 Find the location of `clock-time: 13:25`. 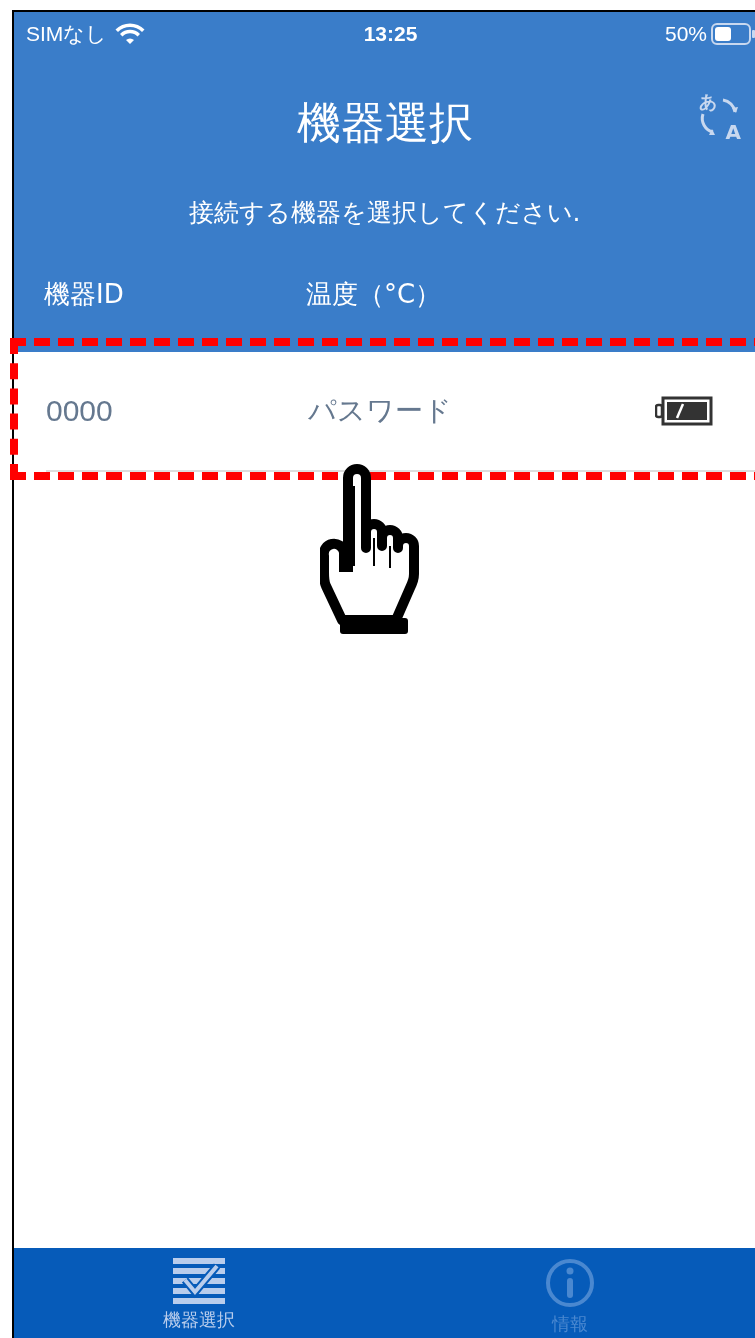

clock-time: 13:25 is located at coordinates (390, 34).